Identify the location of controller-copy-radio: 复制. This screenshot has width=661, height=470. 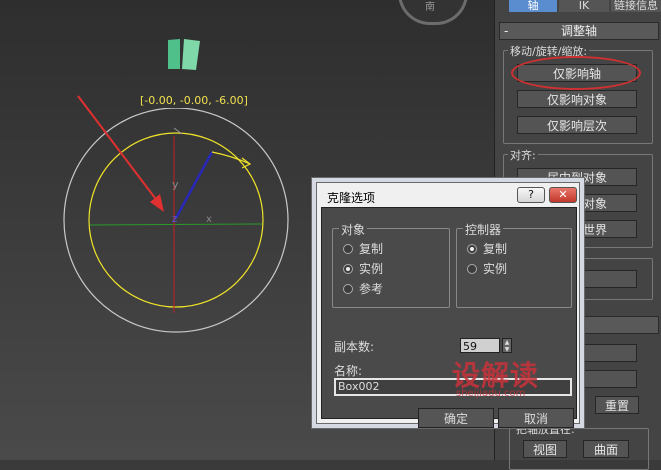
(487, 249).